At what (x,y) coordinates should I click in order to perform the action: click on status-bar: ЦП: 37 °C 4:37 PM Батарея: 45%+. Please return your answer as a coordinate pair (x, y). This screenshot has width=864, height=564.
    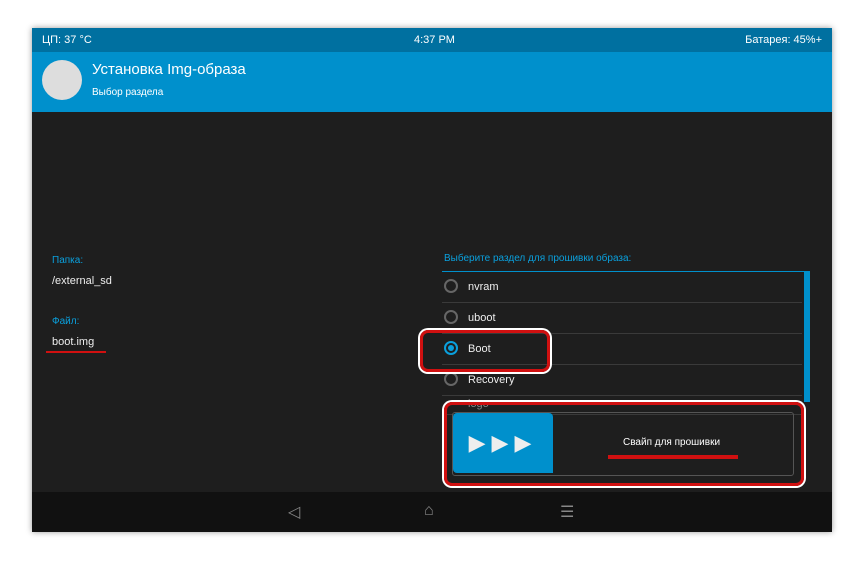
    Looking at the image, I should click on (432, 40).